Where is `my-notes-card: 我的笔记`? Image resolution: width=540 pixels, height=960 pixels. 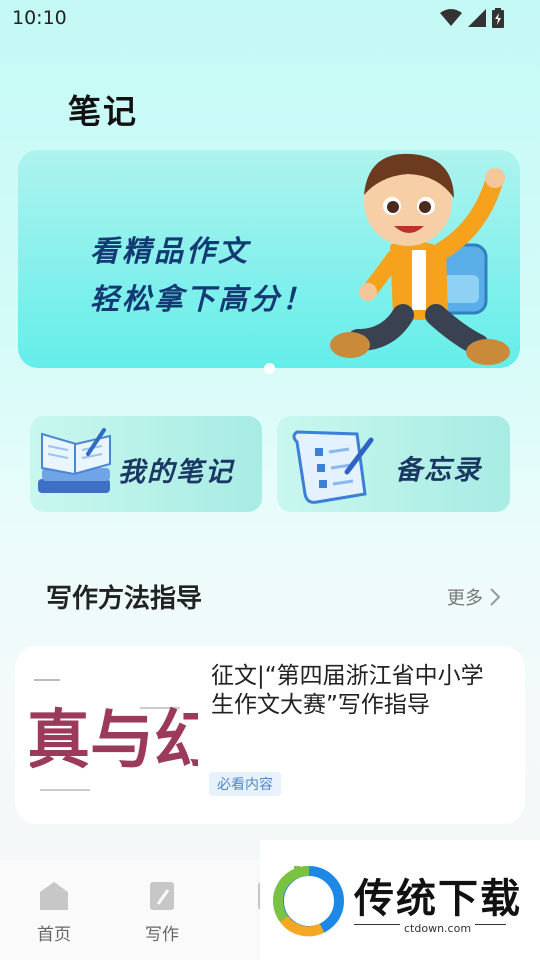
my-notes-card: 我的笔记 is located at coordinates (146, 464).